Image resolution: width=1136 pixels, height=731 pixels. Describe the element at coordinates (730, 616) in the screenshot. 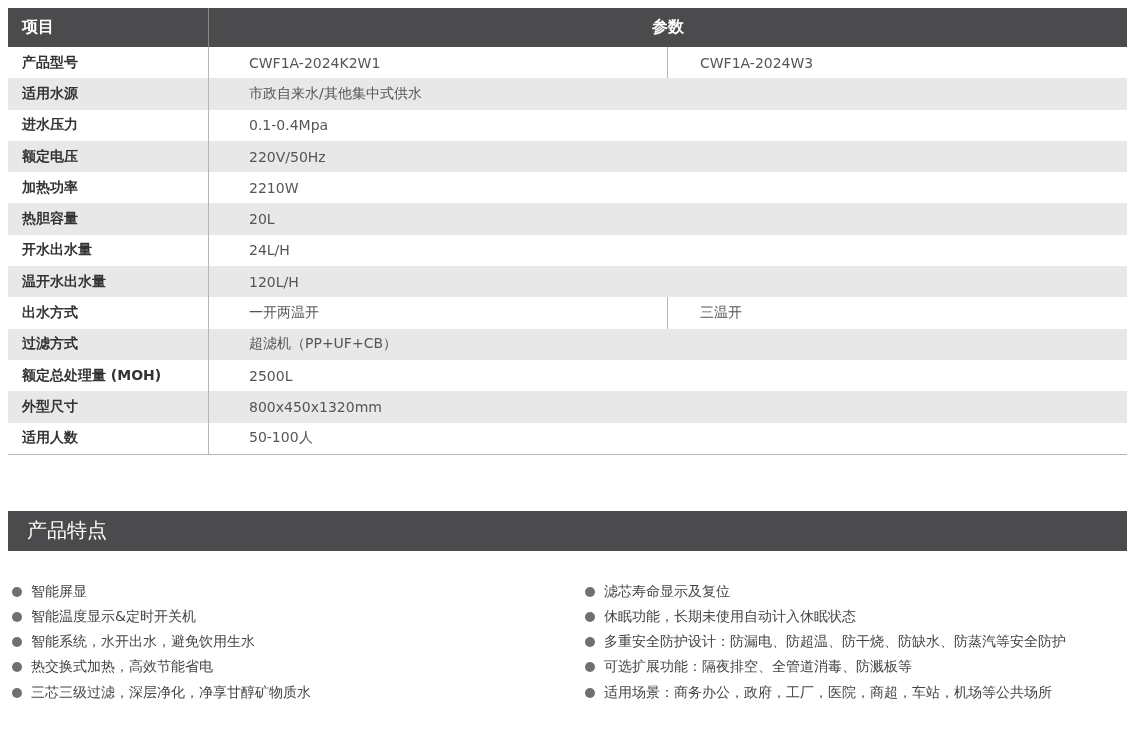

I see `feature-text: 休眠功能，长期未使用自动计入休眠状态` at that location.